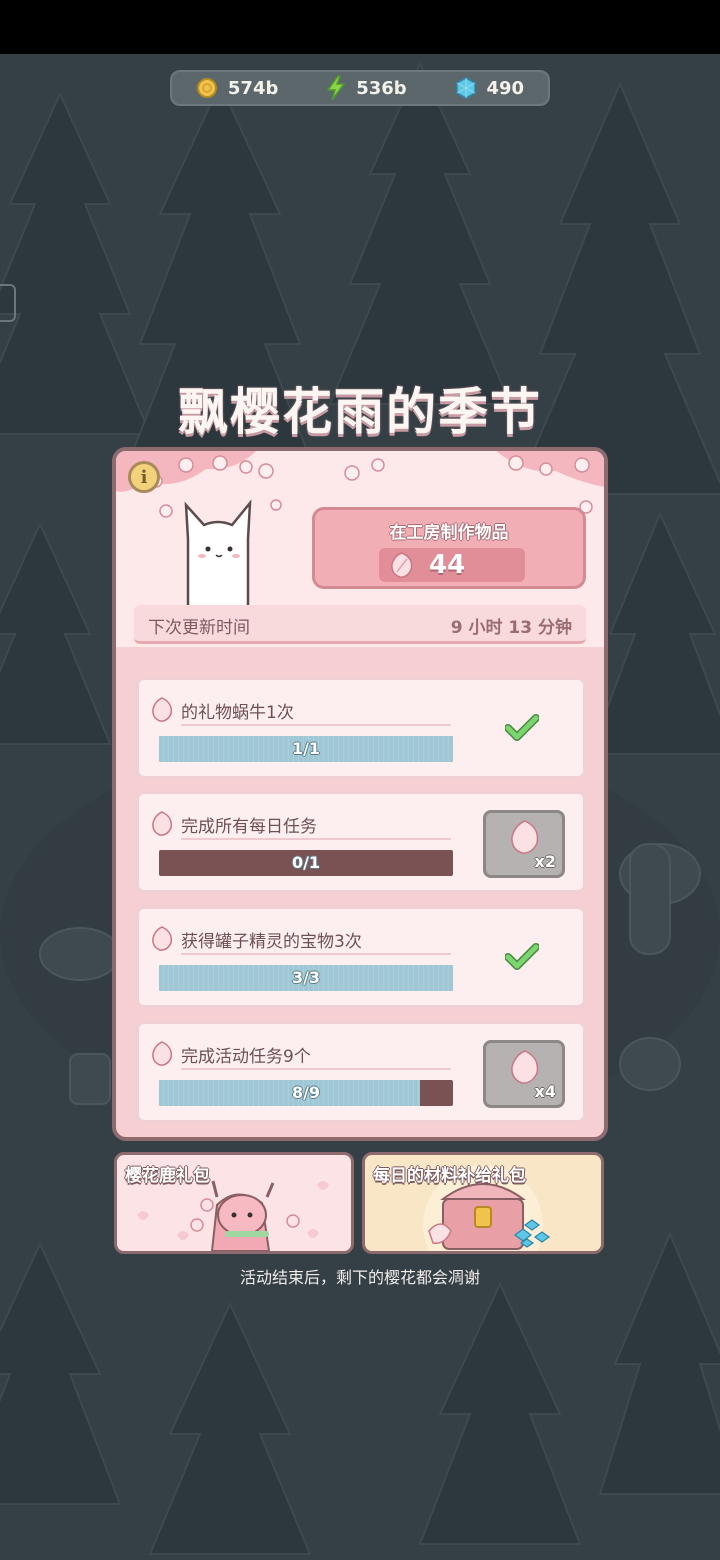 The height and width of the screenshot is (1560, 720). Describe the element at coordinates (206, 88) in the screenshot. I see `coin-icon` at that location.